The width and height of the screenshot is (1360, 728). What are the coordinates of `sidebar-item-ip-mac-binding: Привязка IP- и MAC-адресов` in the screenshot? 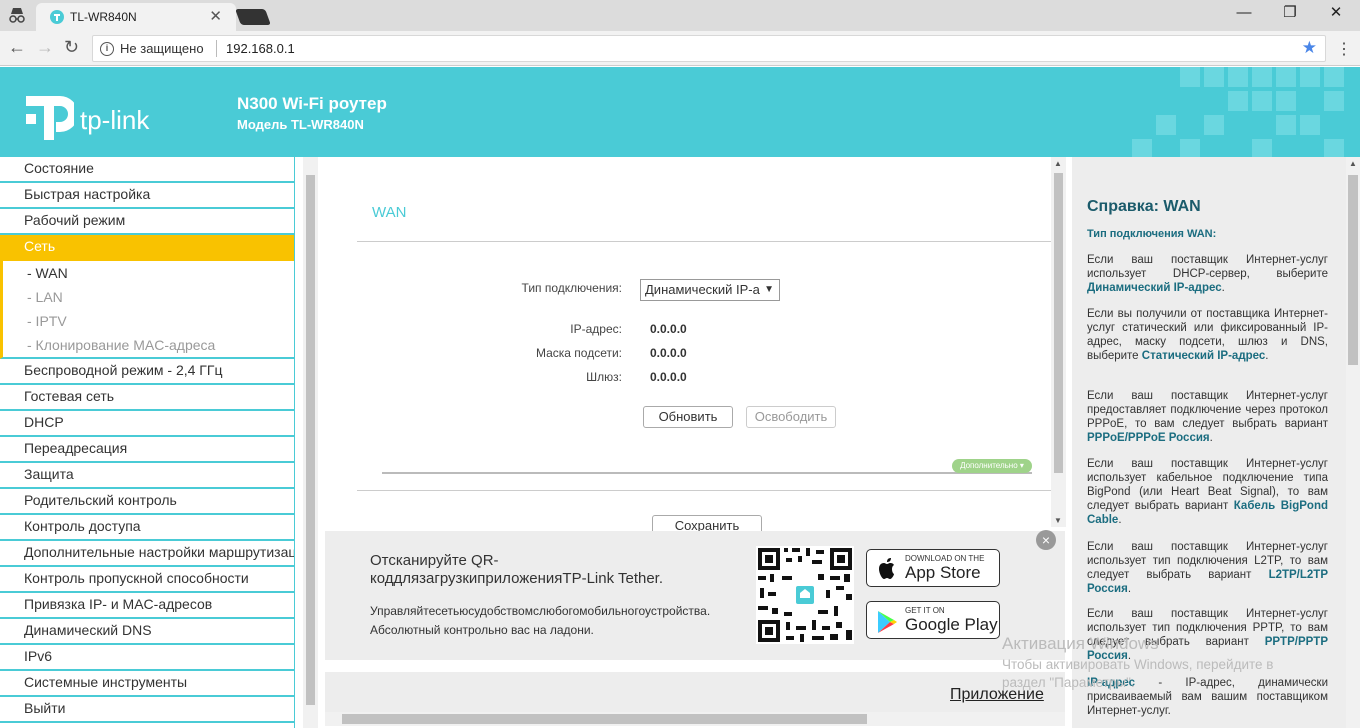 It's located at (147, 606).